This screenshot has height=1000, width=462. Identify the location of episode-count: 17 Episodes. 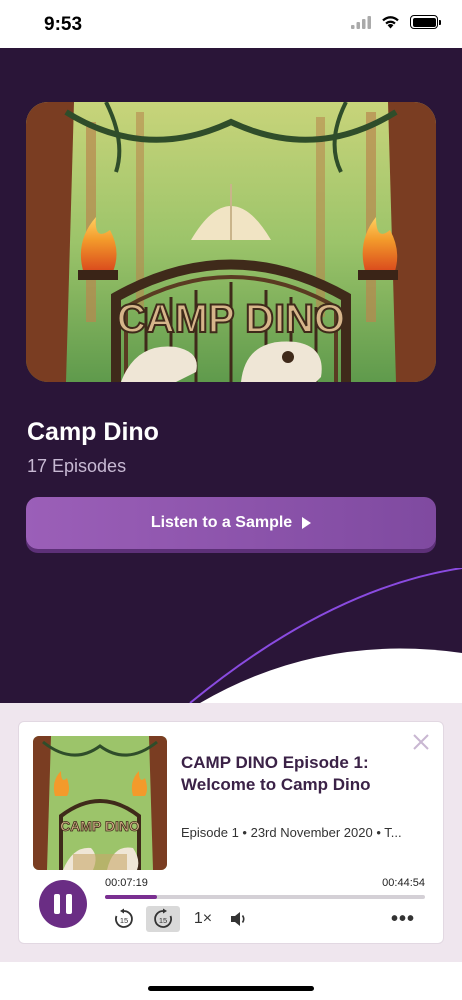
(77, 466).